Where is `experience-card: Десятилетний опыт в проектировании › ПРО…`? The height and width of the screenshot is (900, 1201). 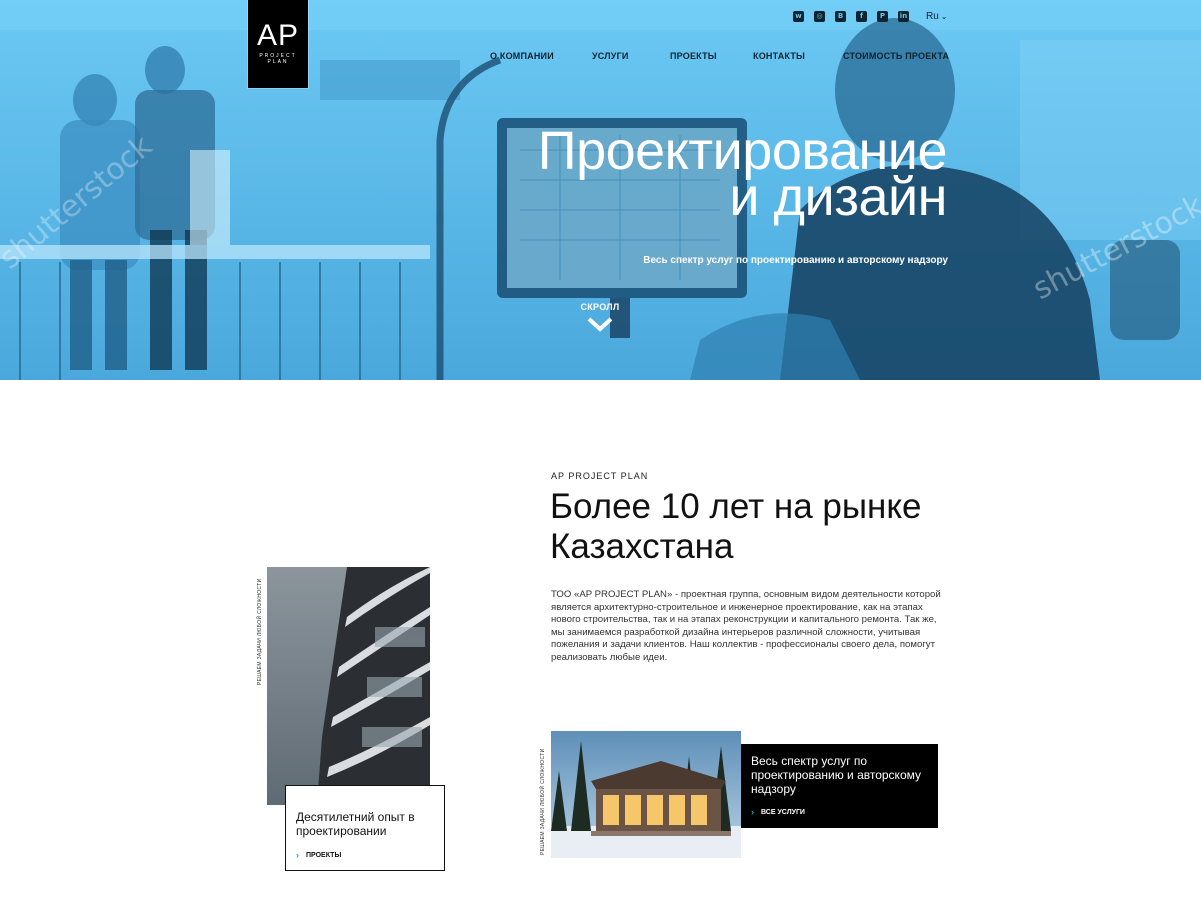 experience-card: Десятилетний опыт в проектировании › ПРО… is located at coordinates (365, 828).